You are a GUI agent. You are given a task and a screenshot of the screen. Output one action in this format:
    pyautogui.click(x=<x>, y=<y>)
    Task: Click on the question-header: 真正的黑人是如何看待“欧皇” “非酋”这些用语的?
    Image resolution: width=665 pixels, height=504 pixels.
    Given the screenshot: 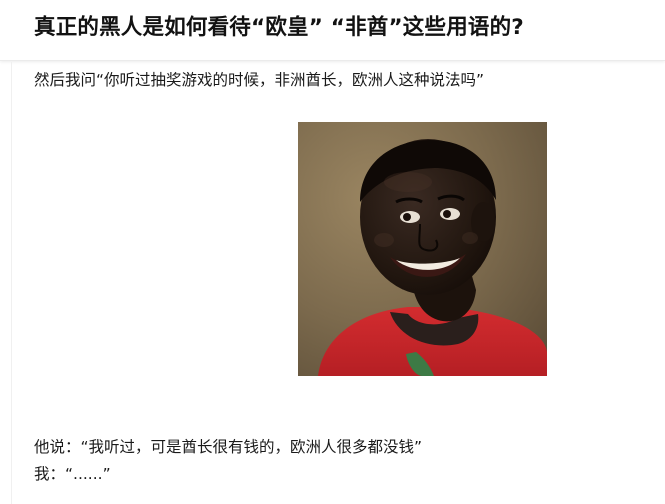 What is the action you would take?
    pyautogui.click(x=332, y=30)
    